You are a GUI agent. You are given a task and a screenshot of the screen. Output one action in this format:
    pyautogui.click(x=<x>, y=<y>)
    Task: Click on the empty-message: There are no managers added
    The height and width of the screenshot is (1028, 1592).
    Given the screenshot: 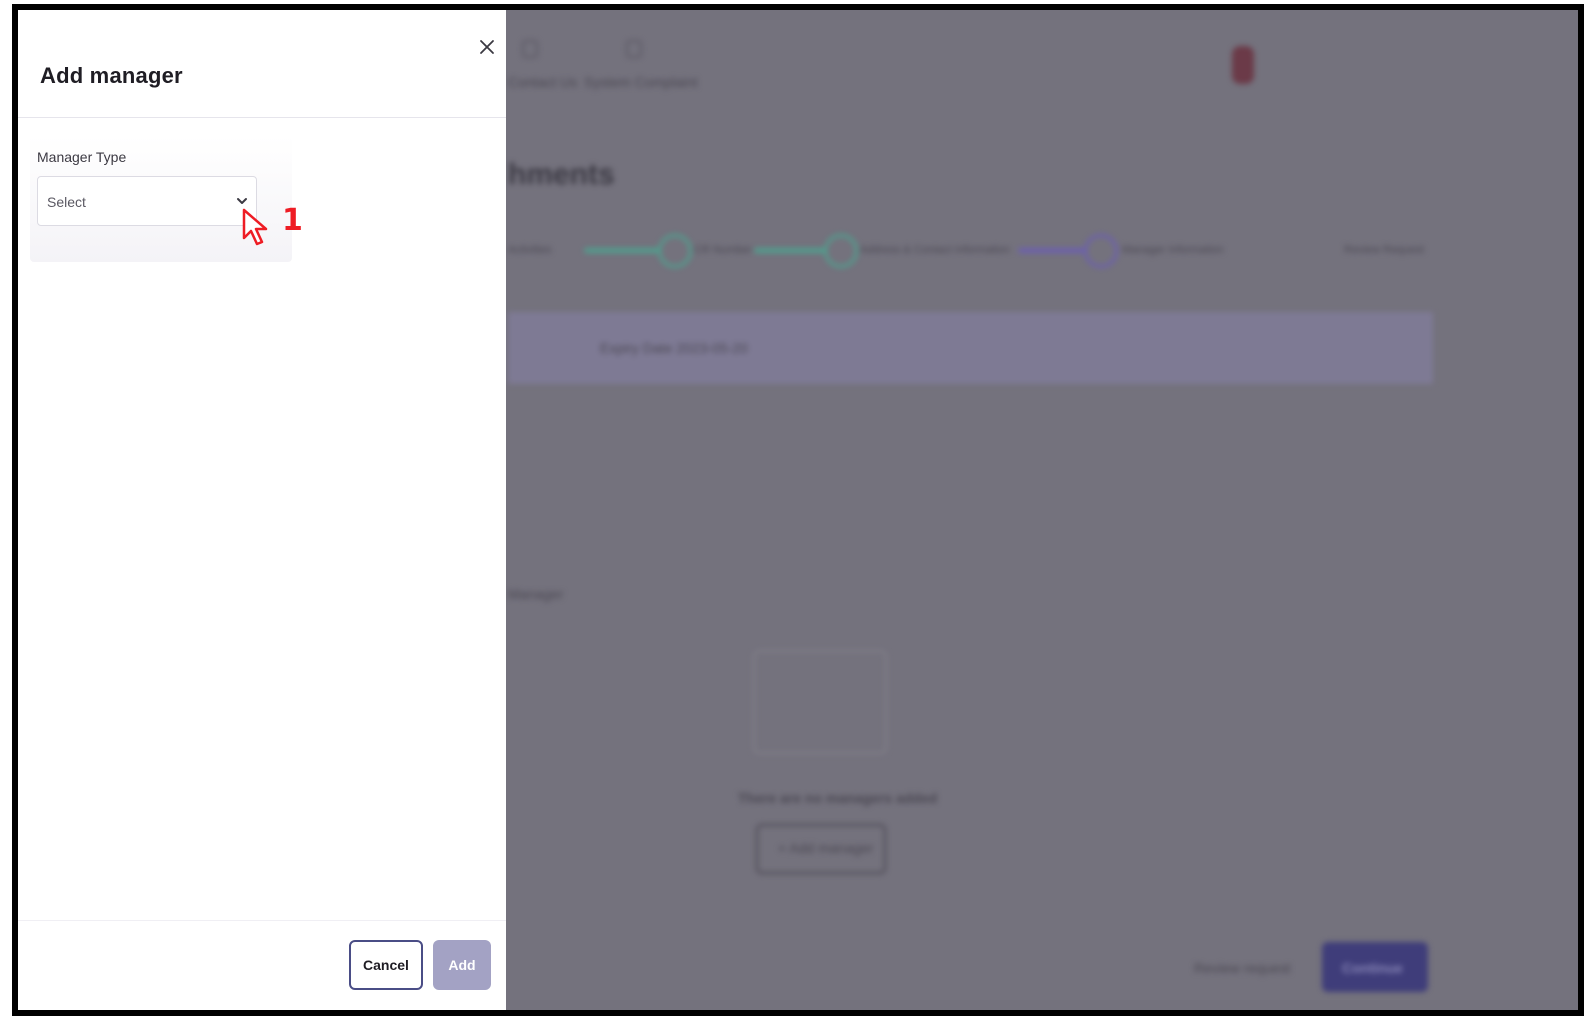 What is the action you would take?
    pyautogui.click(x=838, y=798)
    